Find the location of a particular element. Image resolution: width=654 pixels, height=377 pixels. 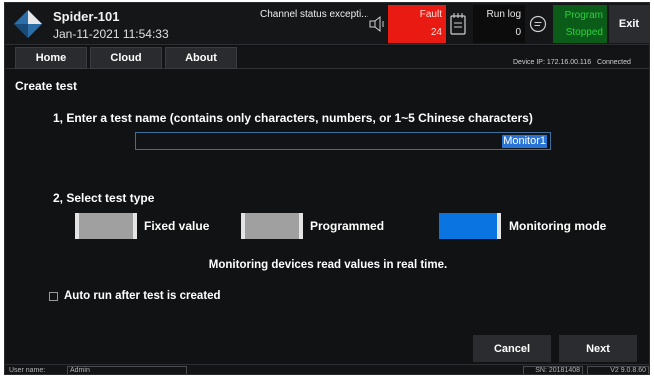

device-name: Spider-101 is located at coordinates (86, 16).